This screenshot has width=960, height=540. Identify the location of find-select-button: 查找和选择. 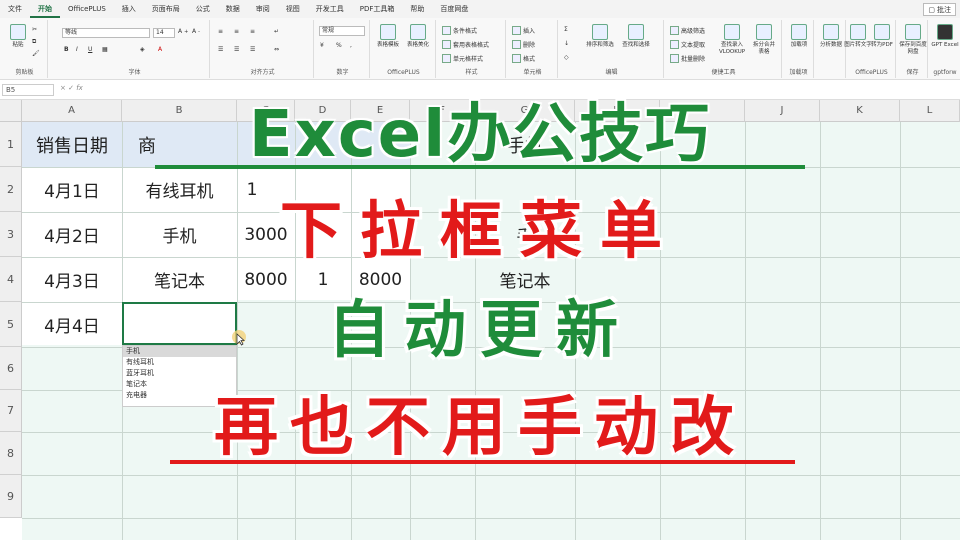
(636, 36).